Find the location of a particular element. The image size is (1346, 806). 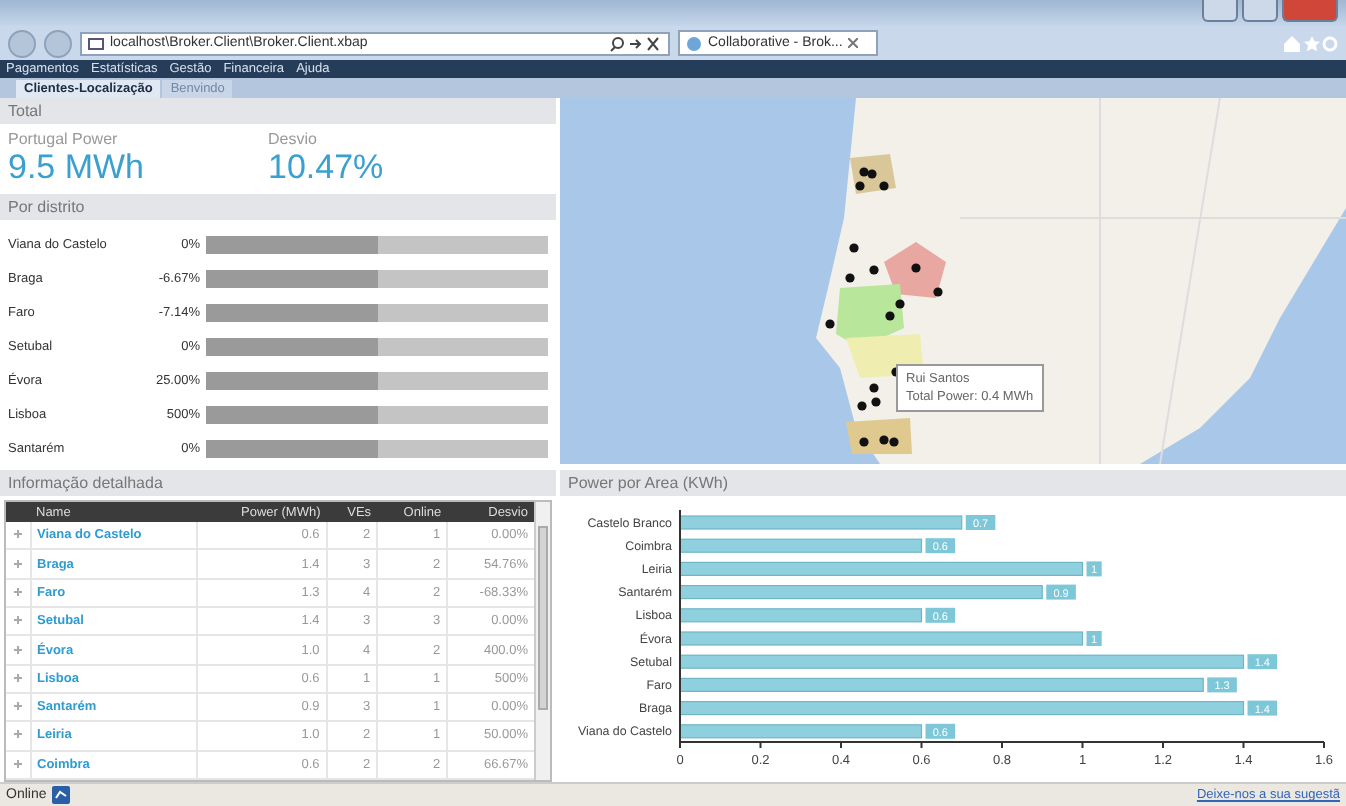

back-button is located at coordinates (22, 43).